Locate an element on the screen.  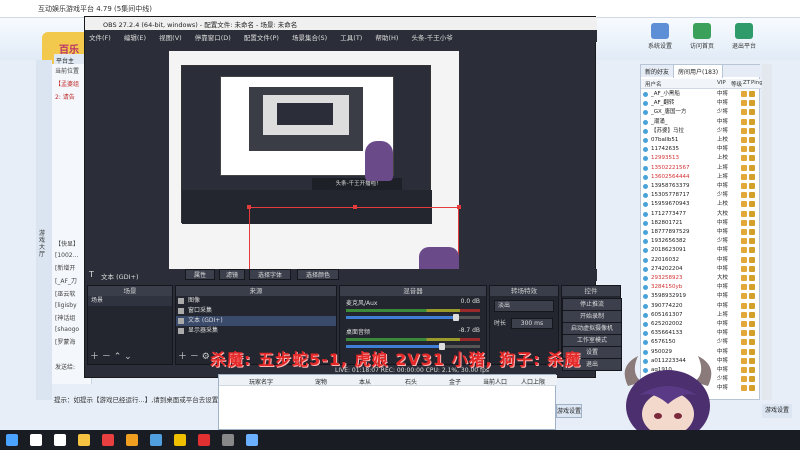
menu-tools: 工具(T) is located at coordinates (351, 38).